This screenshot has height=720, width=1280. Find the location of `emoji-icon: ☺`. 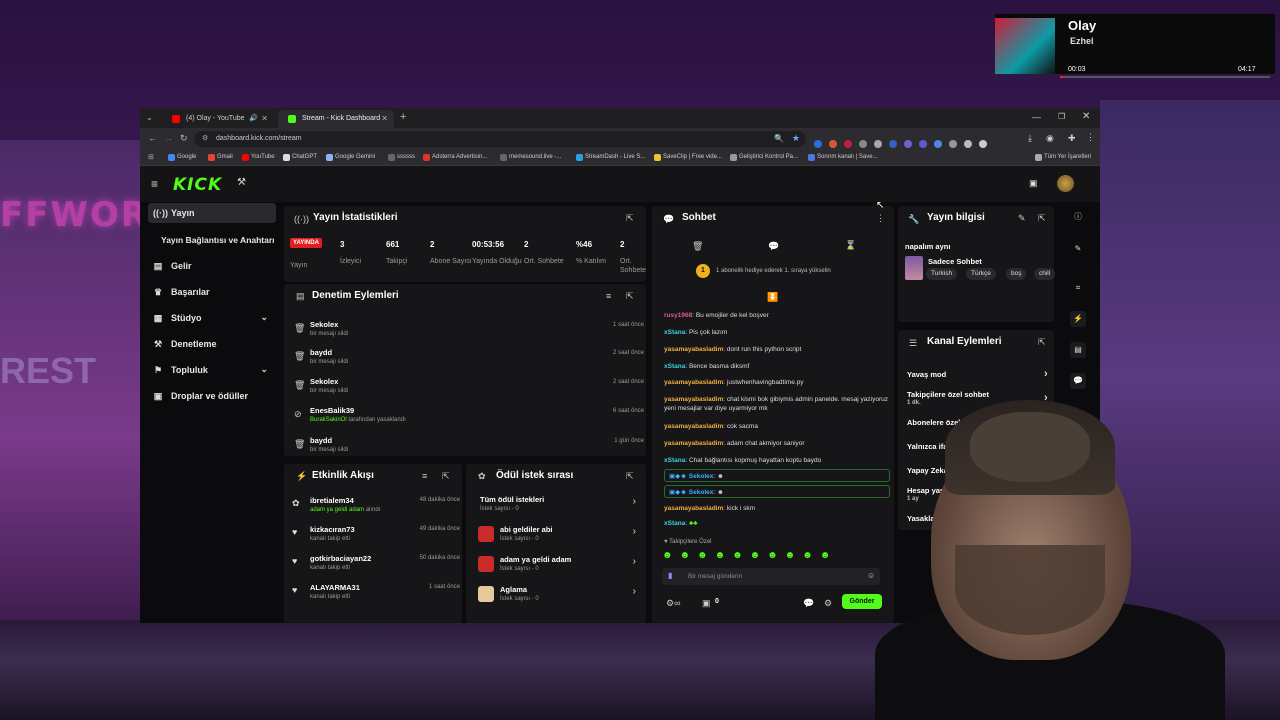

emoji-icon: ☺ is located at coordinates (871, 575).